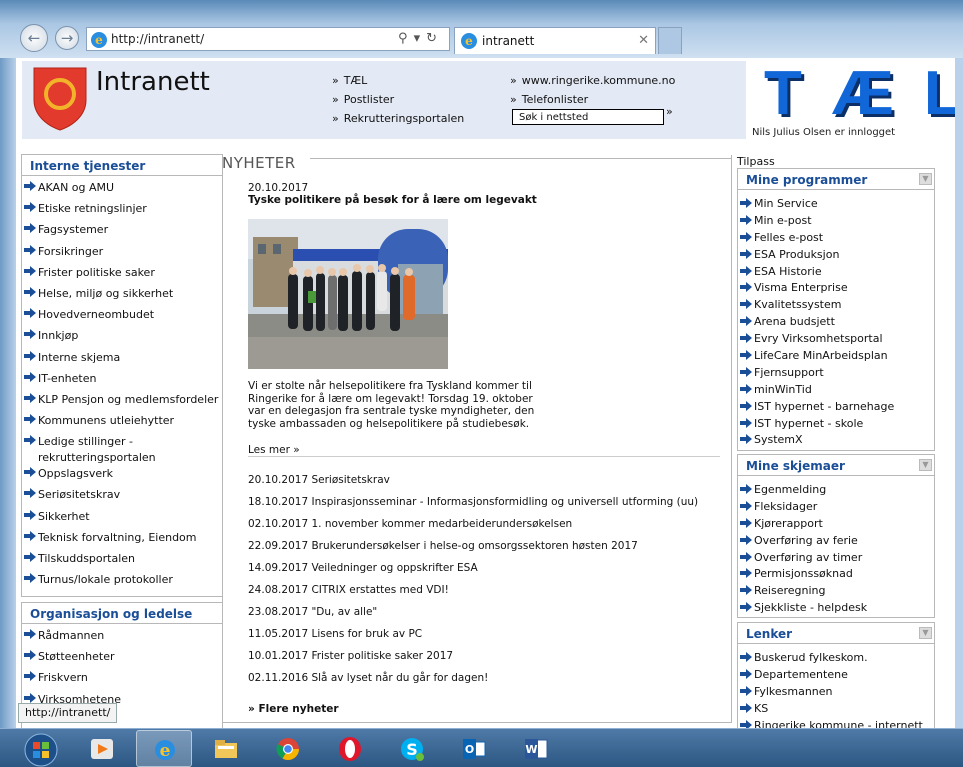 The height and width of the screenshot is (767, 963). Describe the element at coordinates (382, 656) in the screenshot. I see `news-item-title: Frister politiske saker 2017` at that location.